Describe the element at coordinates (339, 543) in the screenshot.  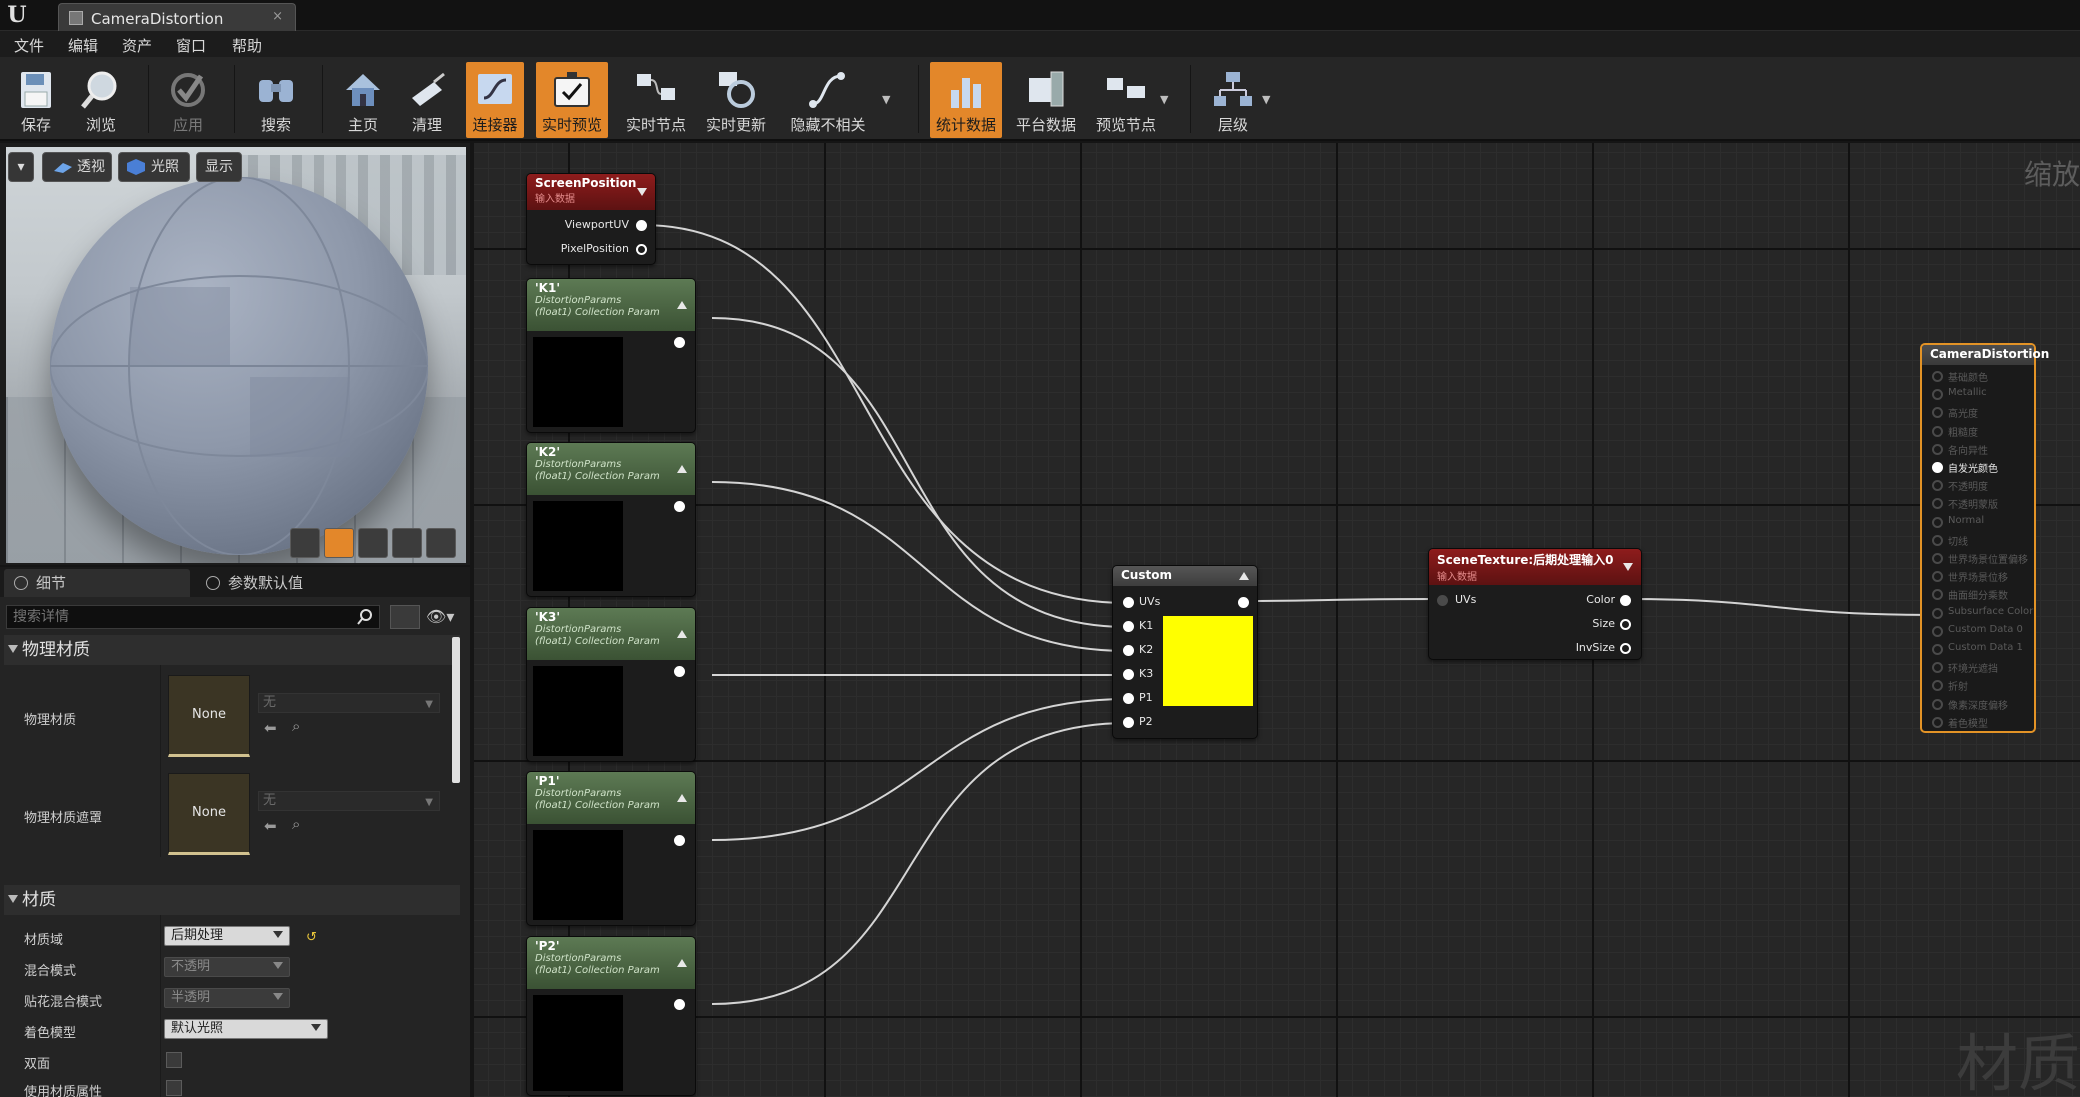
I see `sphere-mode-icon` at that location.